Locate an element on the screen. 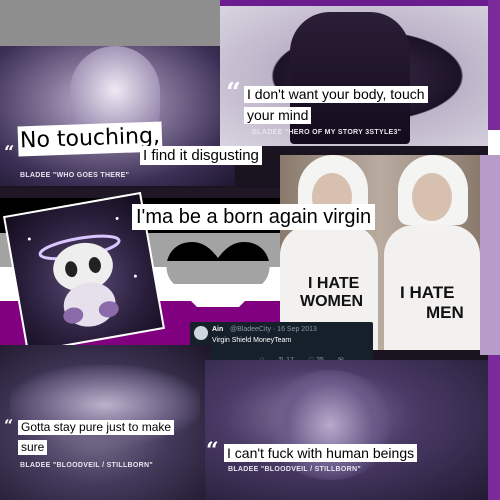 Image resolution: width=500 pixels, height=500 pixels. quote-mark-1: “ is located at coordinates (233, 93).